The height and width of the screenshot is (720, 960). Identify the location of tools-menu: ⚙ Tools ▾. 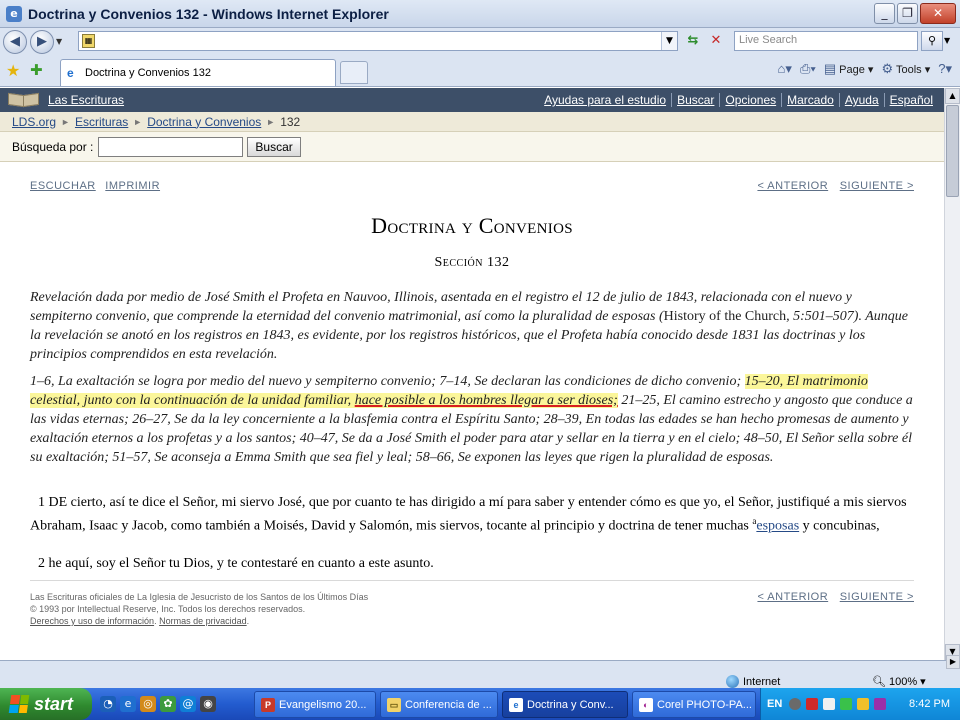
(905, 69).